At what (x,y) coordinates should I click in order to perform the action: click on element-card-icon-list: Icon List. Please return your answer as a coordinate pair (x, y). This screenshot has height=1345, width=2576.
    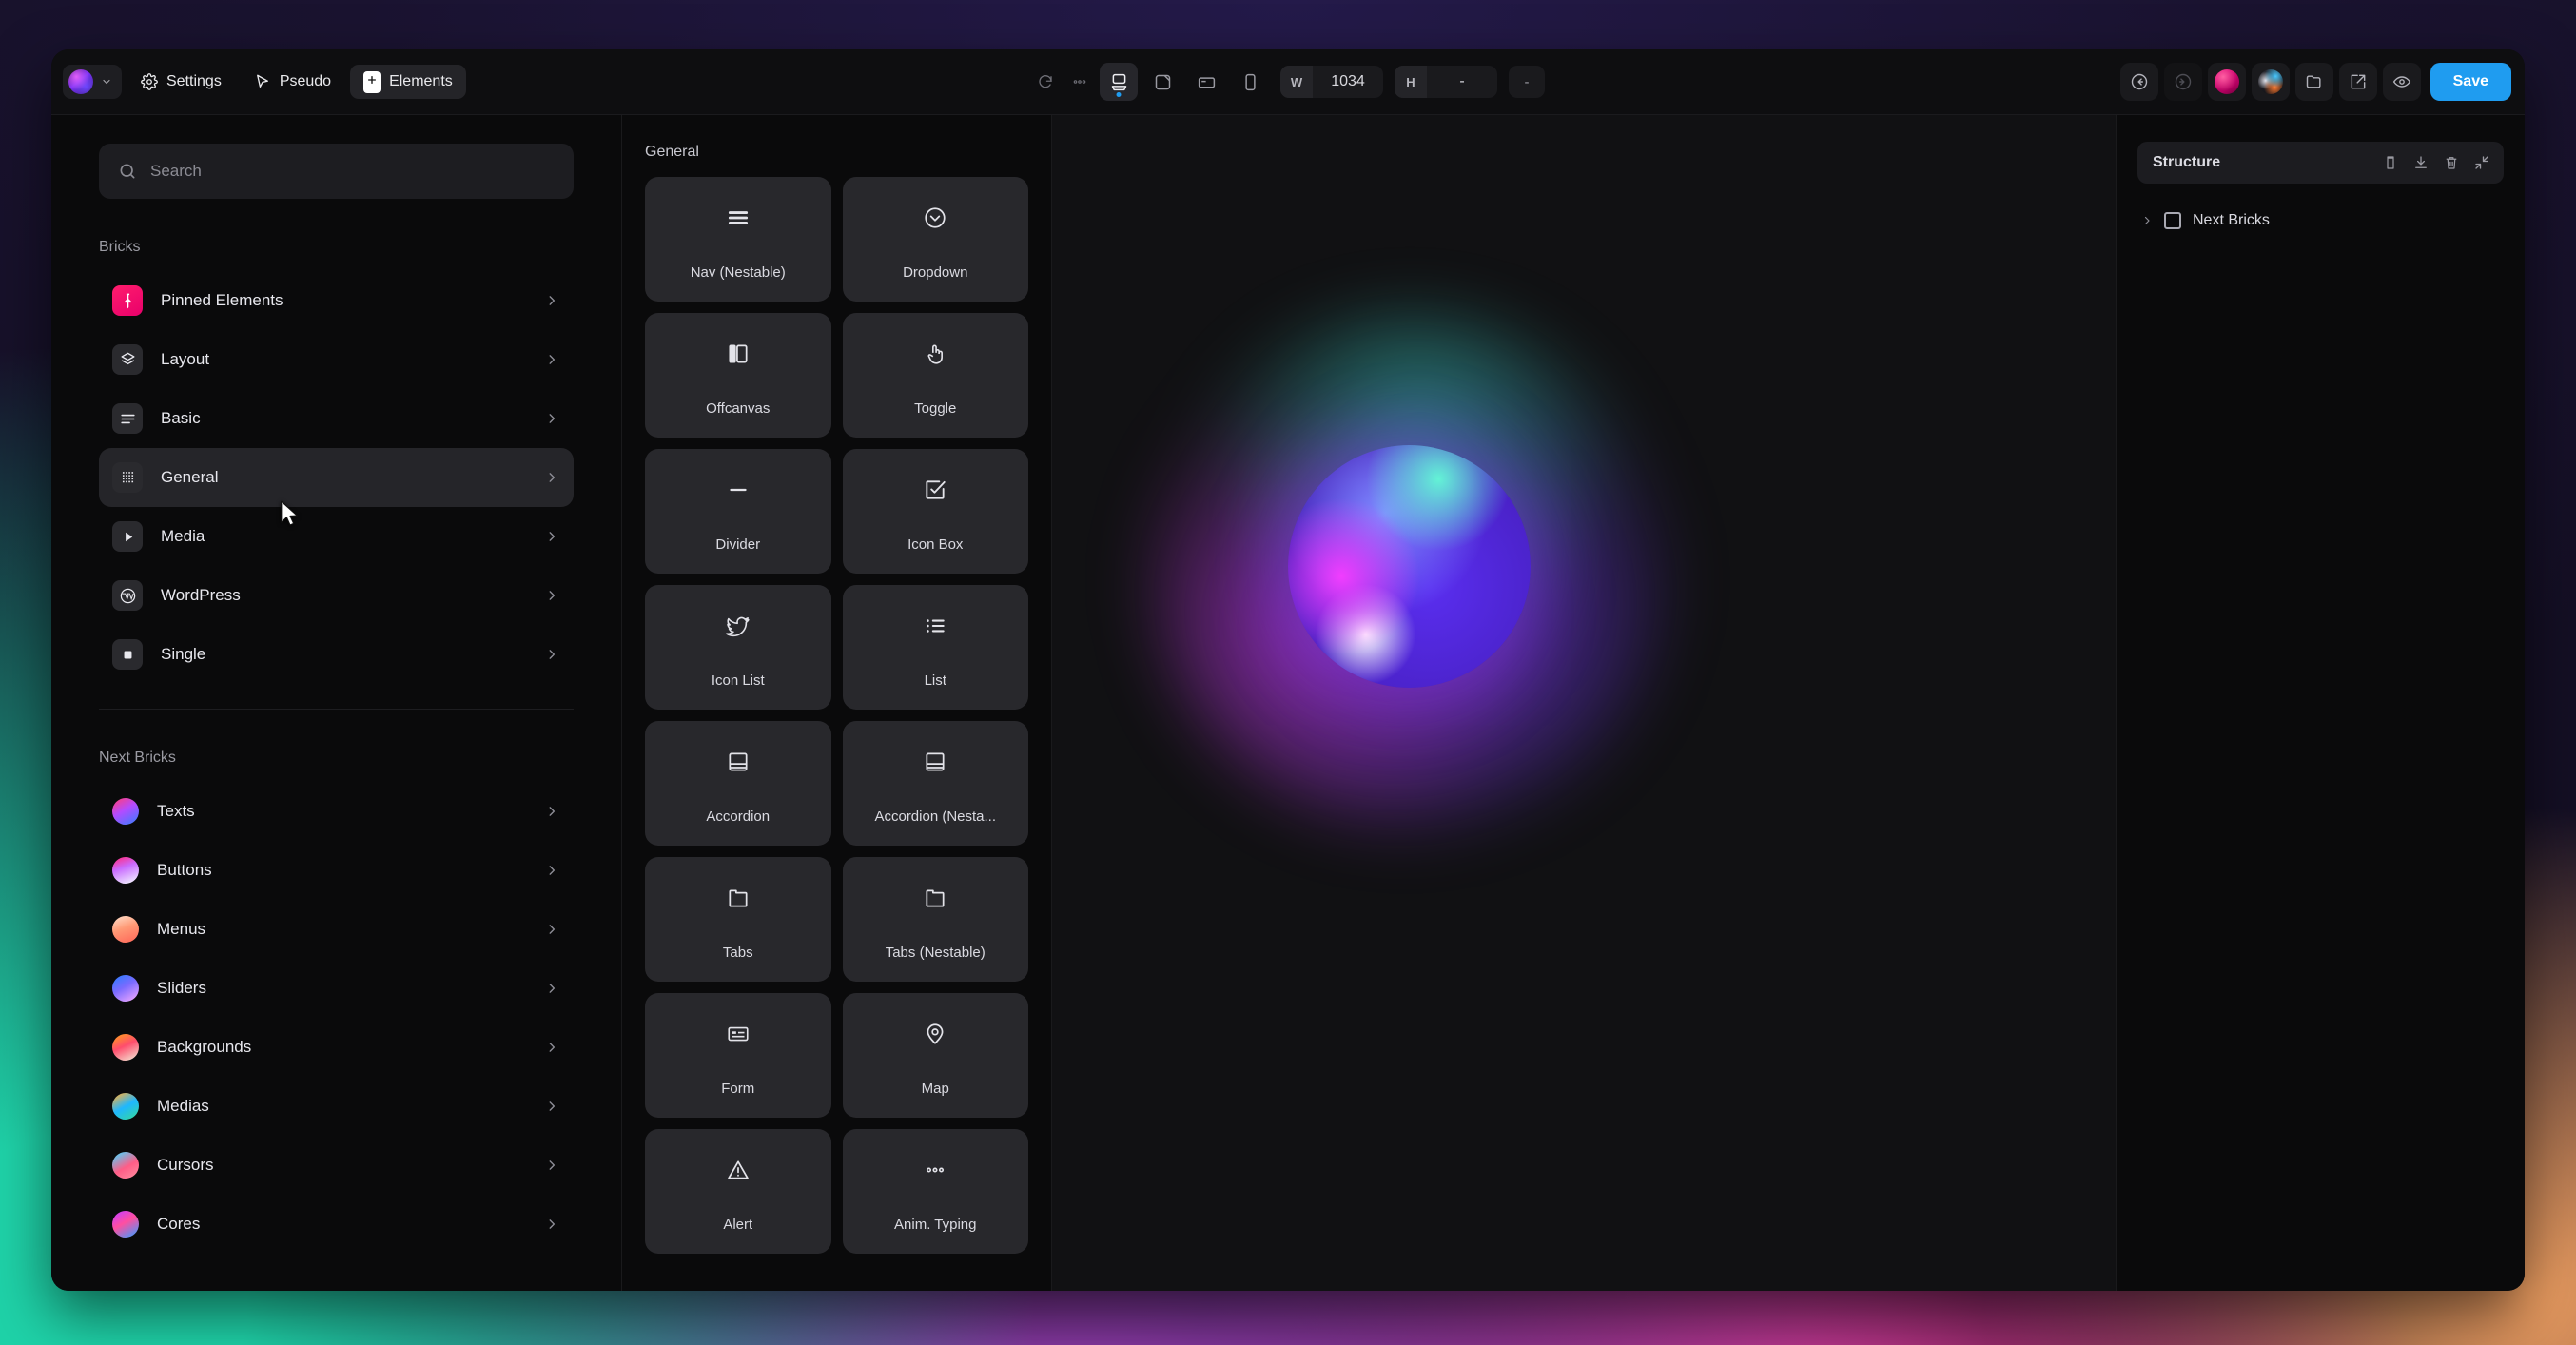
    Looking at the image, I should click on (738, 647).